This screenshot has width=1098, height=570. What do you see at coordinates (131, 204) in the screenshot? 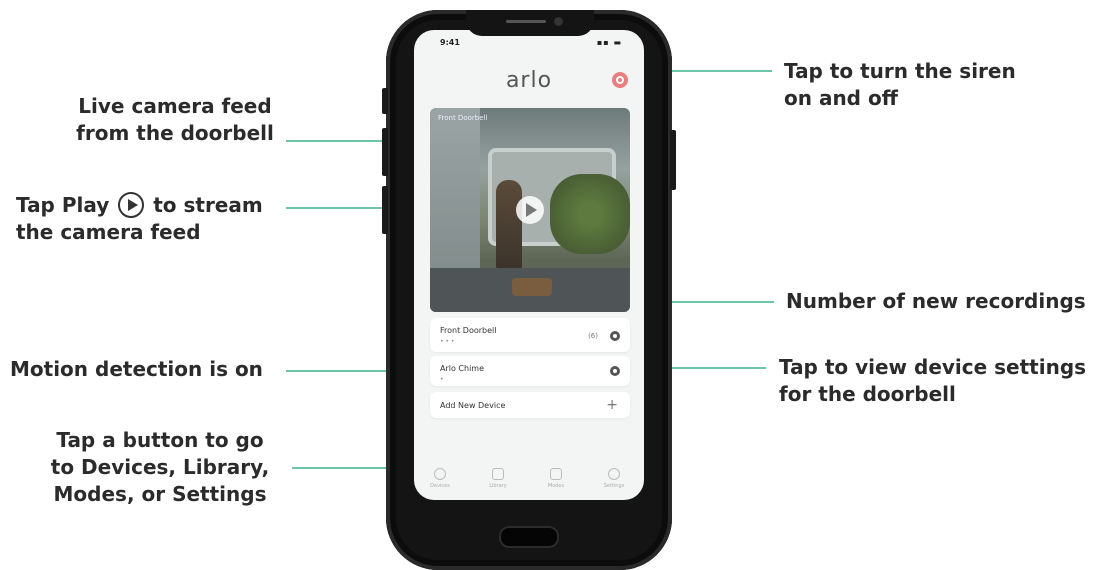
I see `play-circle-icon` at bounding box center [131, 204].